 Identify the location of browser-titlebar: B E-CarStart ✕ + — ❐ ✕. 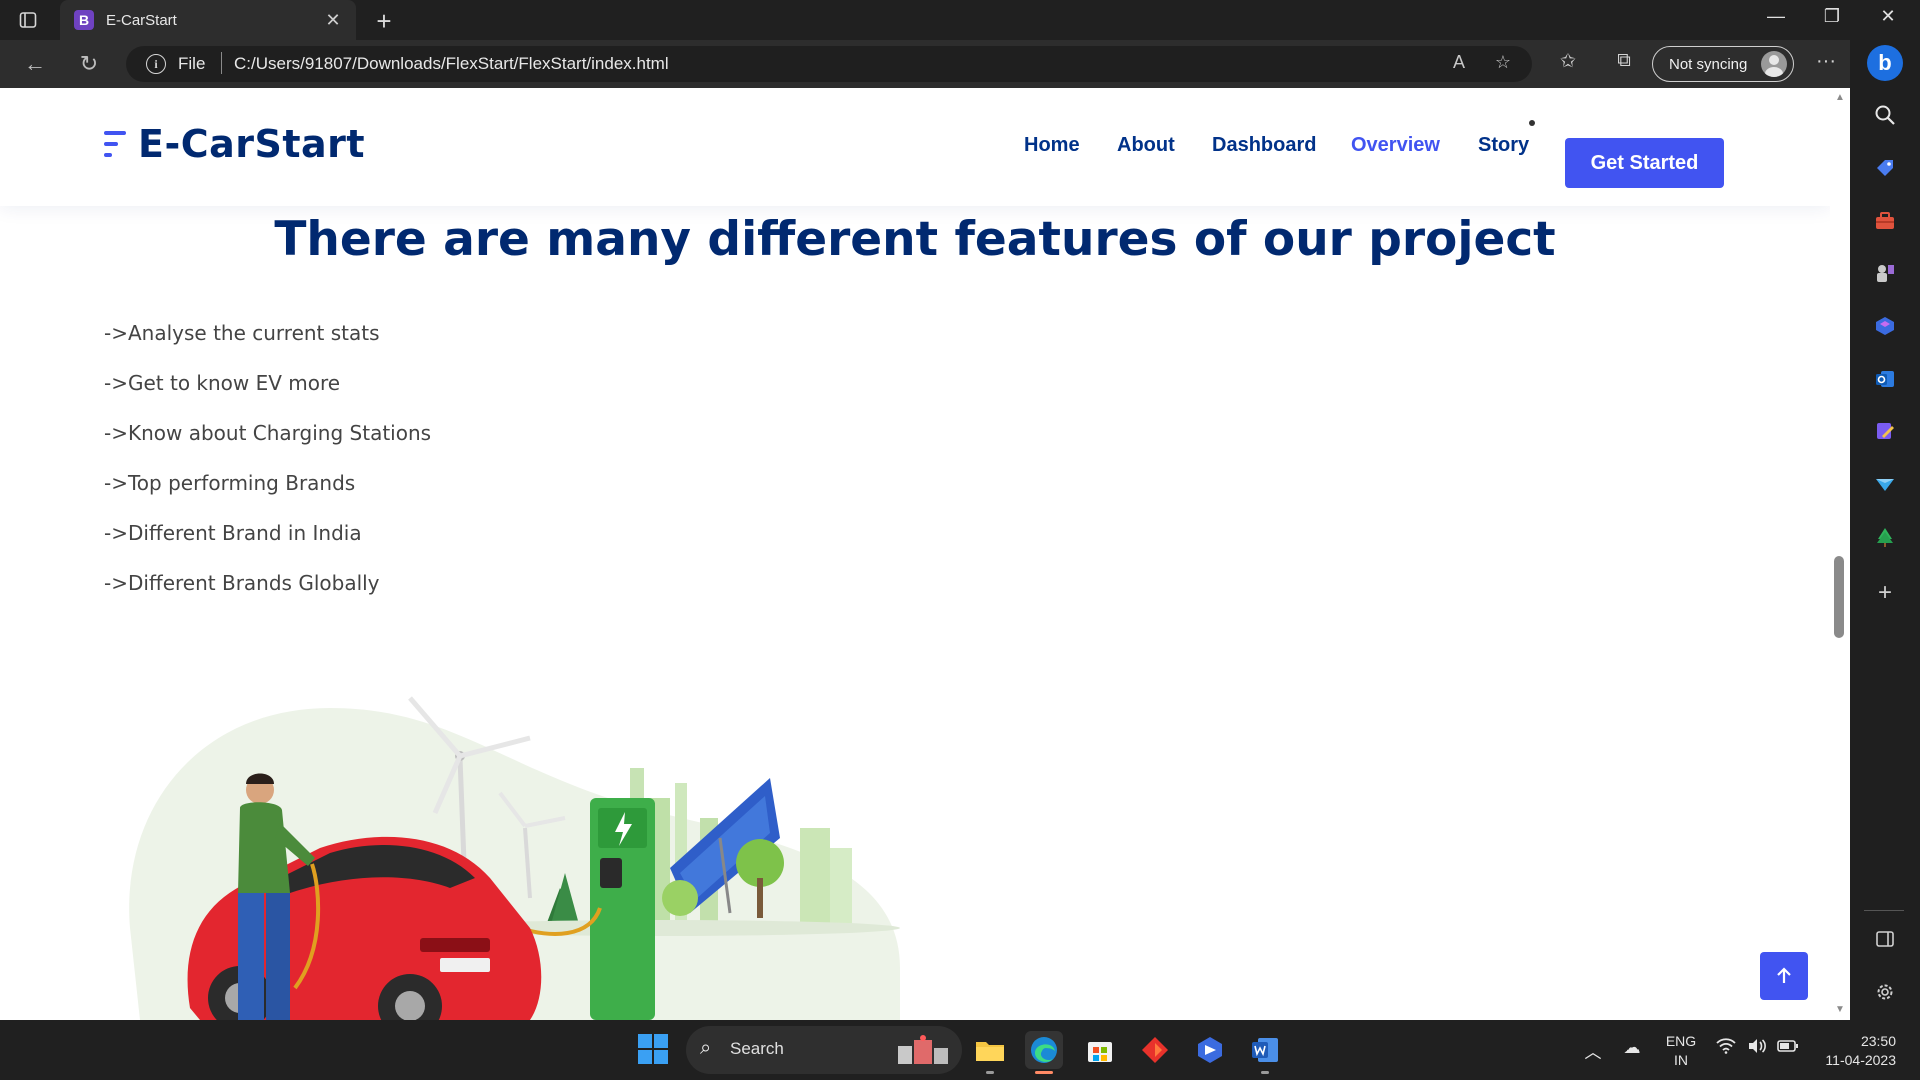
(960, 20).